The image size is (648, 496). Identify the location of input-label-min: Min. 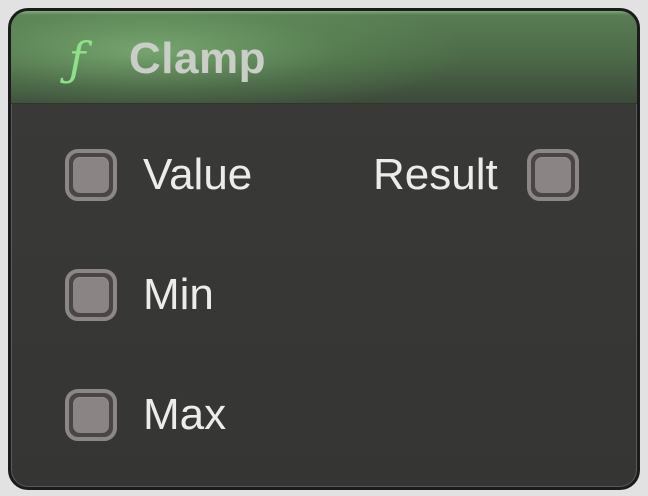
(178, 294).